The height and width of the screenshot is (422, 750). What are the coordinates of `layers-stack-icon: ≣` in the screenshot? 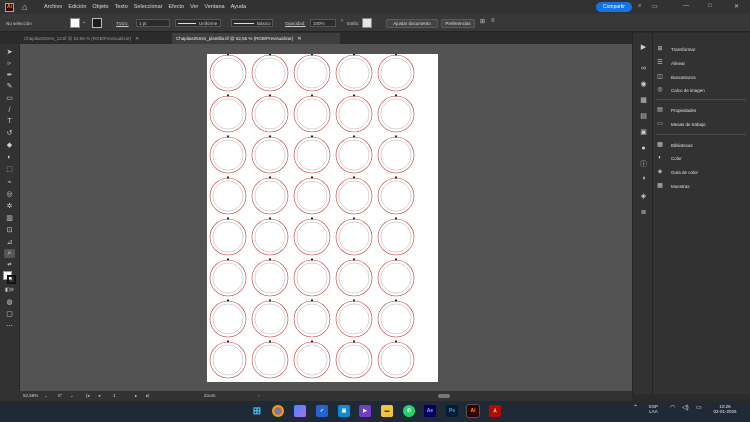 It's located at (643, 213).